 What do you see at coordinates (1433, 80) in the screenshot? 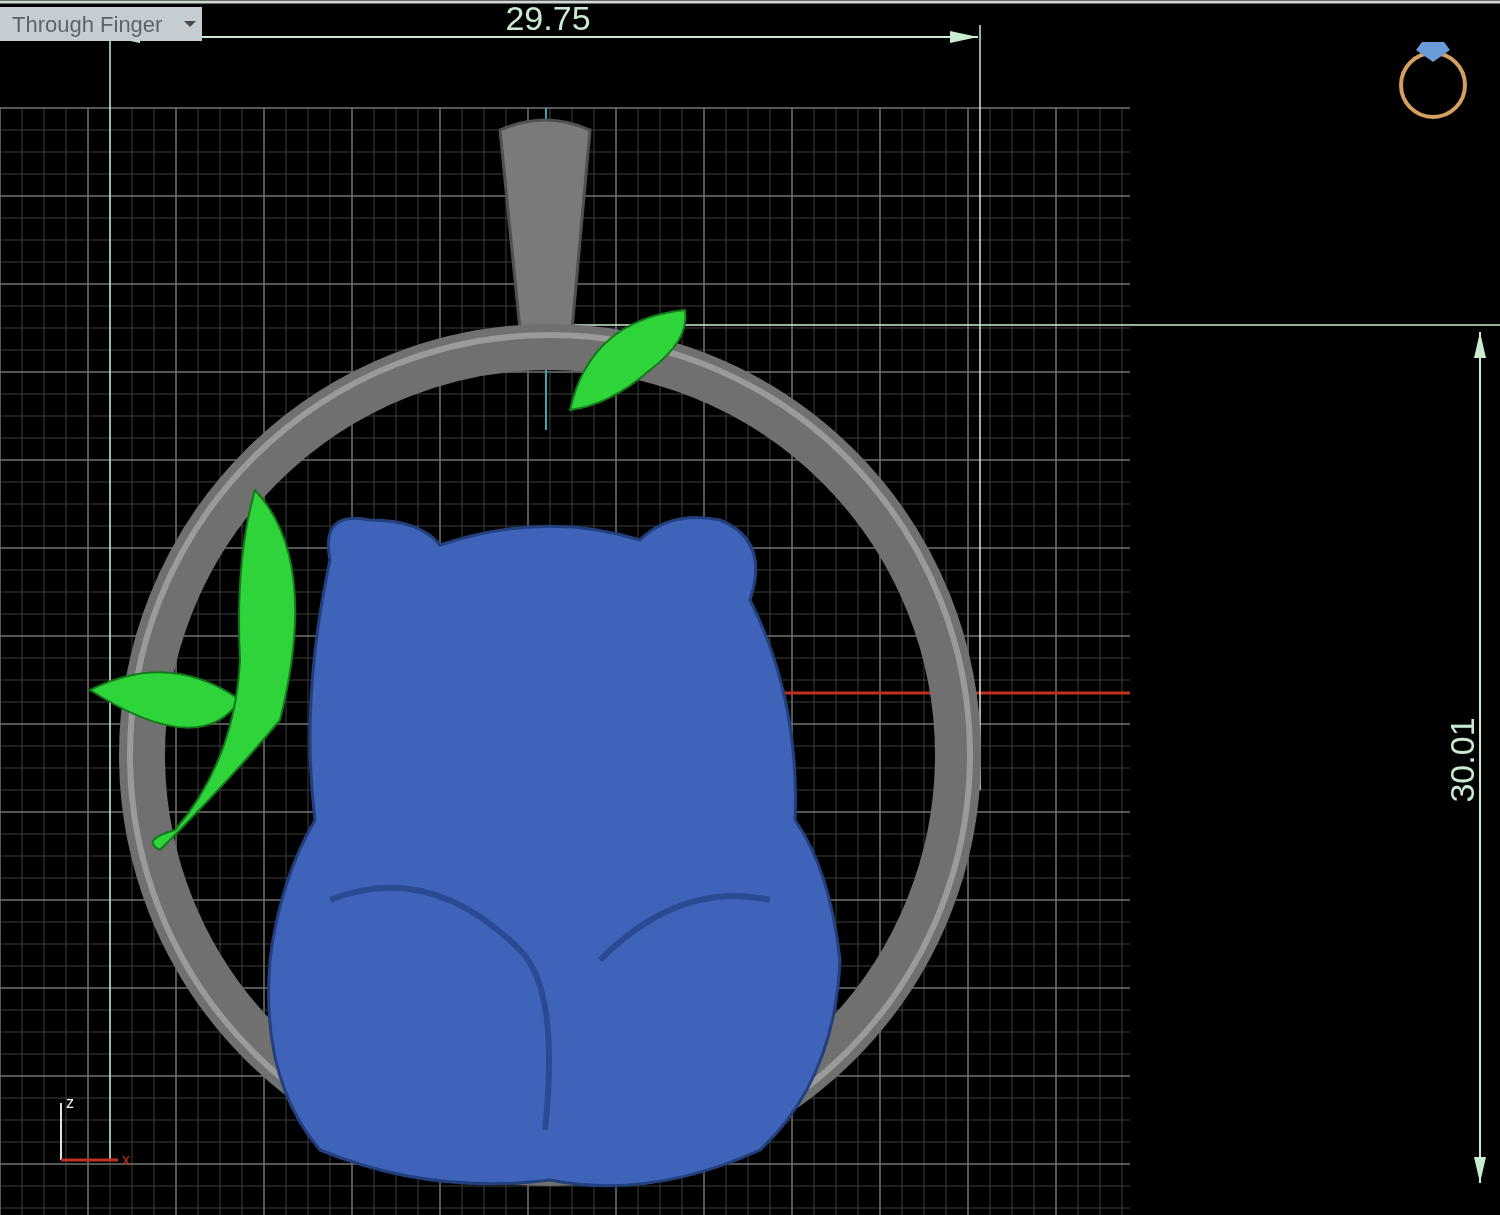
I see `ring-icon` at bounding box center [1433, 80].